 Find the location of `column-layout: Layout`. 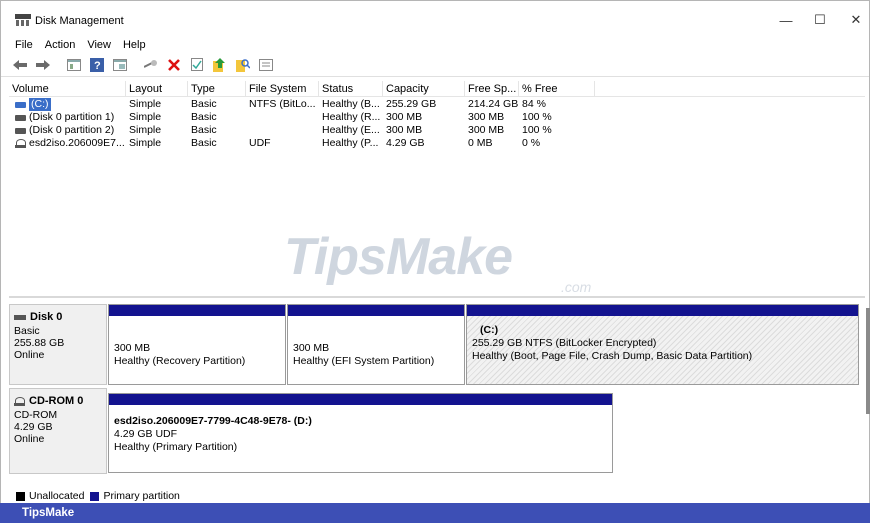

column-layout: Layout is located at coordinates (157, 89).